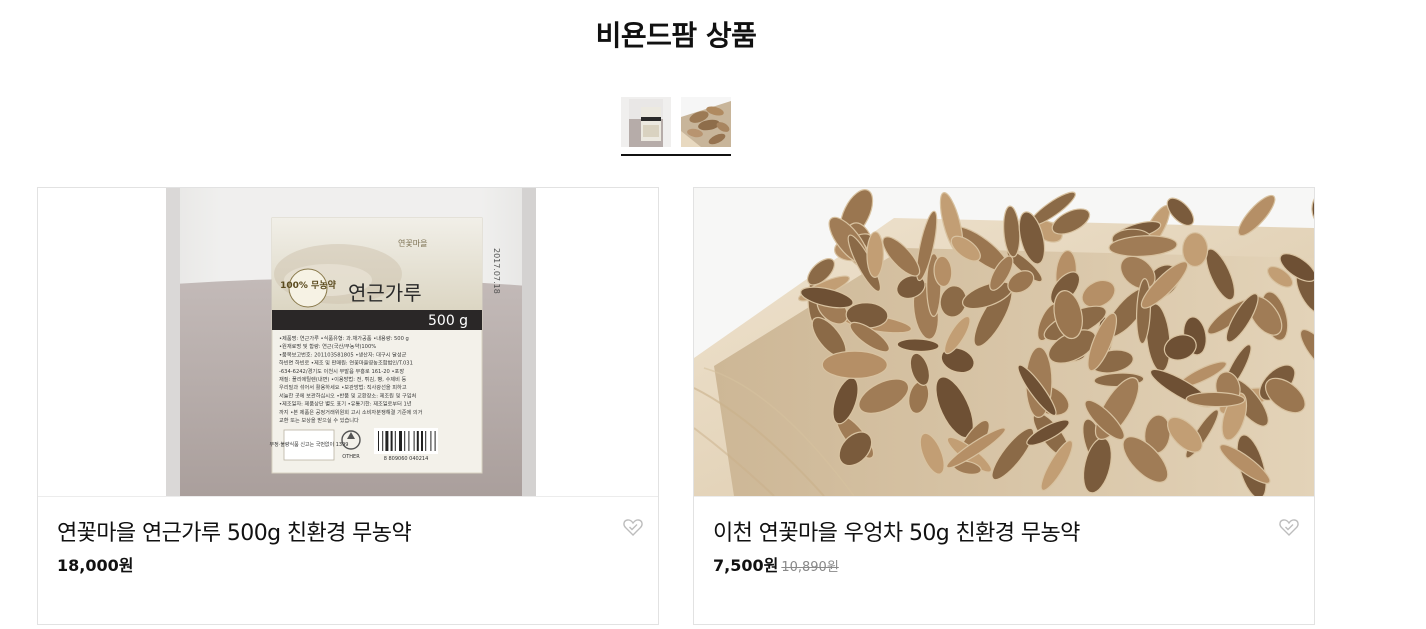  What do you see at coordinates (309, 444) in the screenshot?
I see `package-report: 부정·불량식품 신고는 국번없이 1399` at bounding box center [309, 444].